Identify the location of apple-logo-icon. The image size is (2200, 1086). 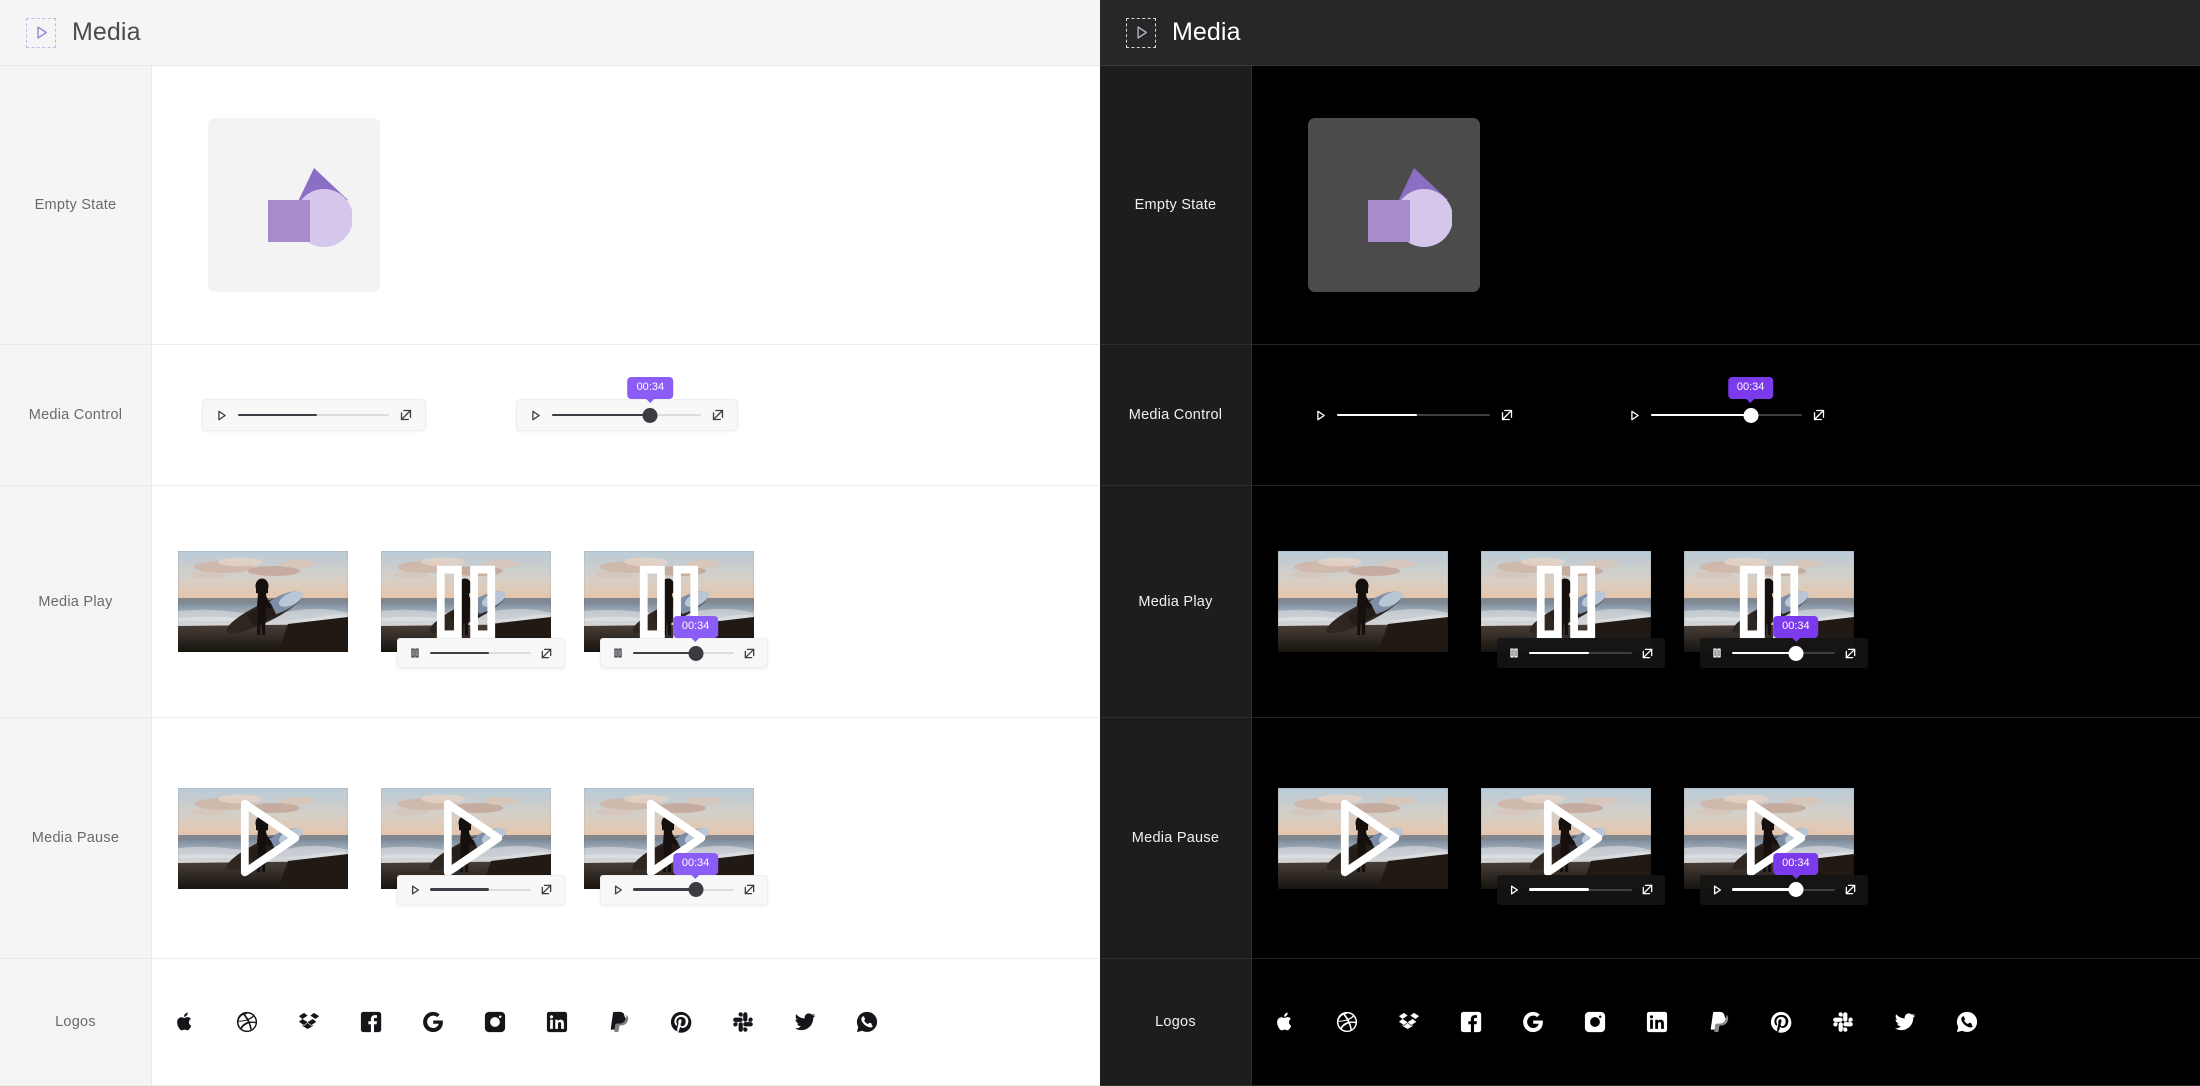
(185, 1022).